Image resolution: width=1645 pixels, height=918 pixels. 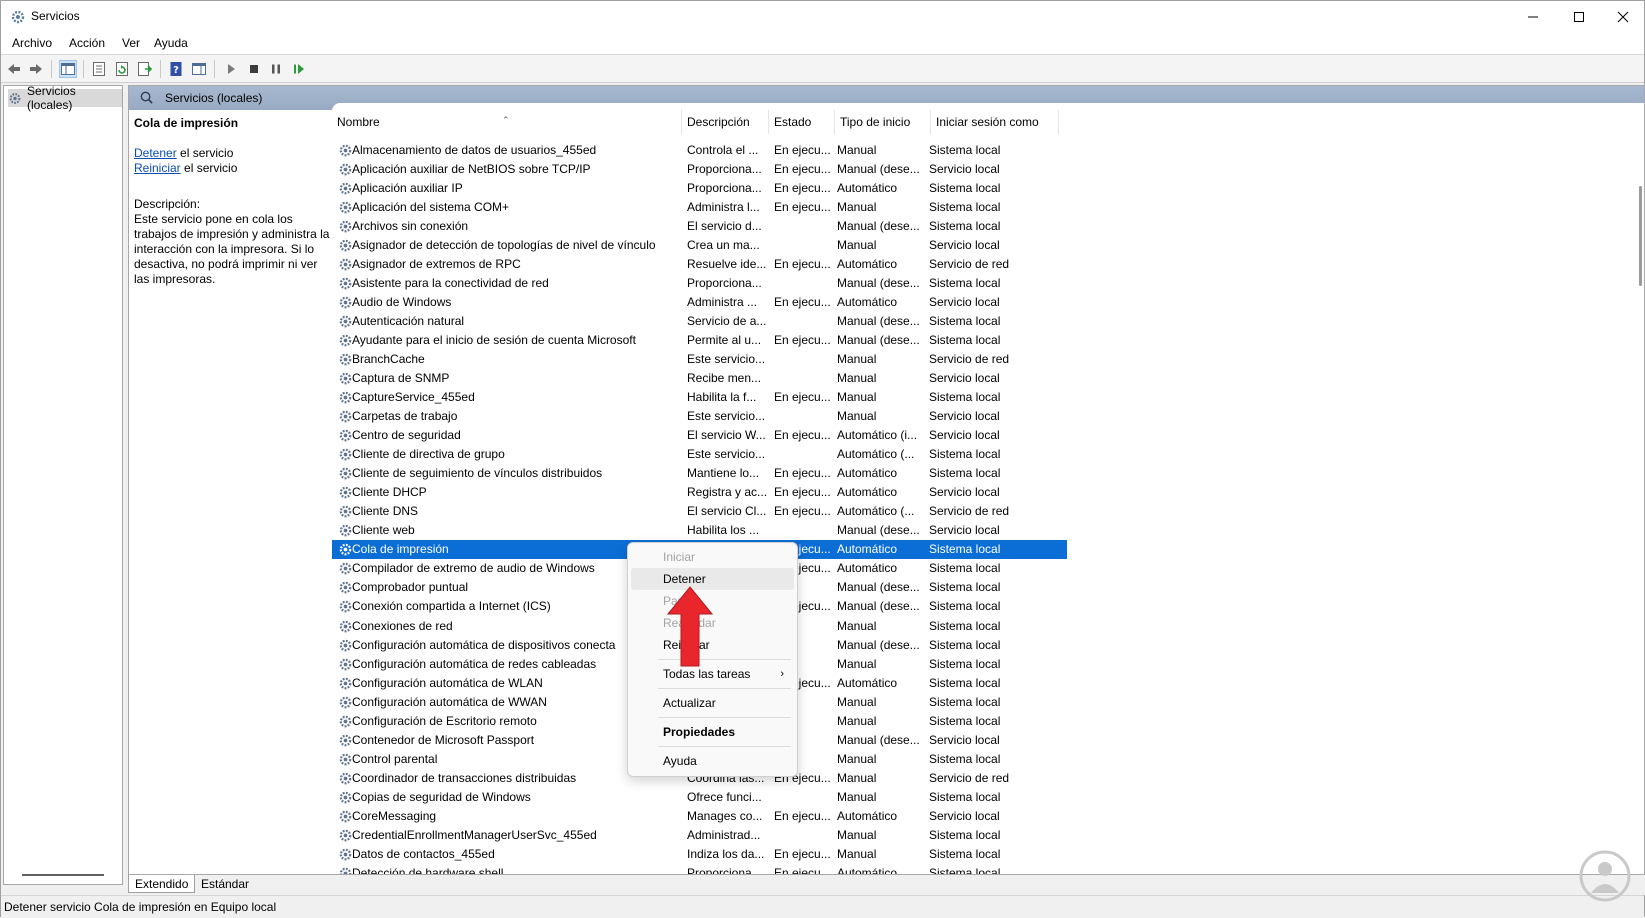 I want to click on pause-service-button, so click(x=276, y=69).